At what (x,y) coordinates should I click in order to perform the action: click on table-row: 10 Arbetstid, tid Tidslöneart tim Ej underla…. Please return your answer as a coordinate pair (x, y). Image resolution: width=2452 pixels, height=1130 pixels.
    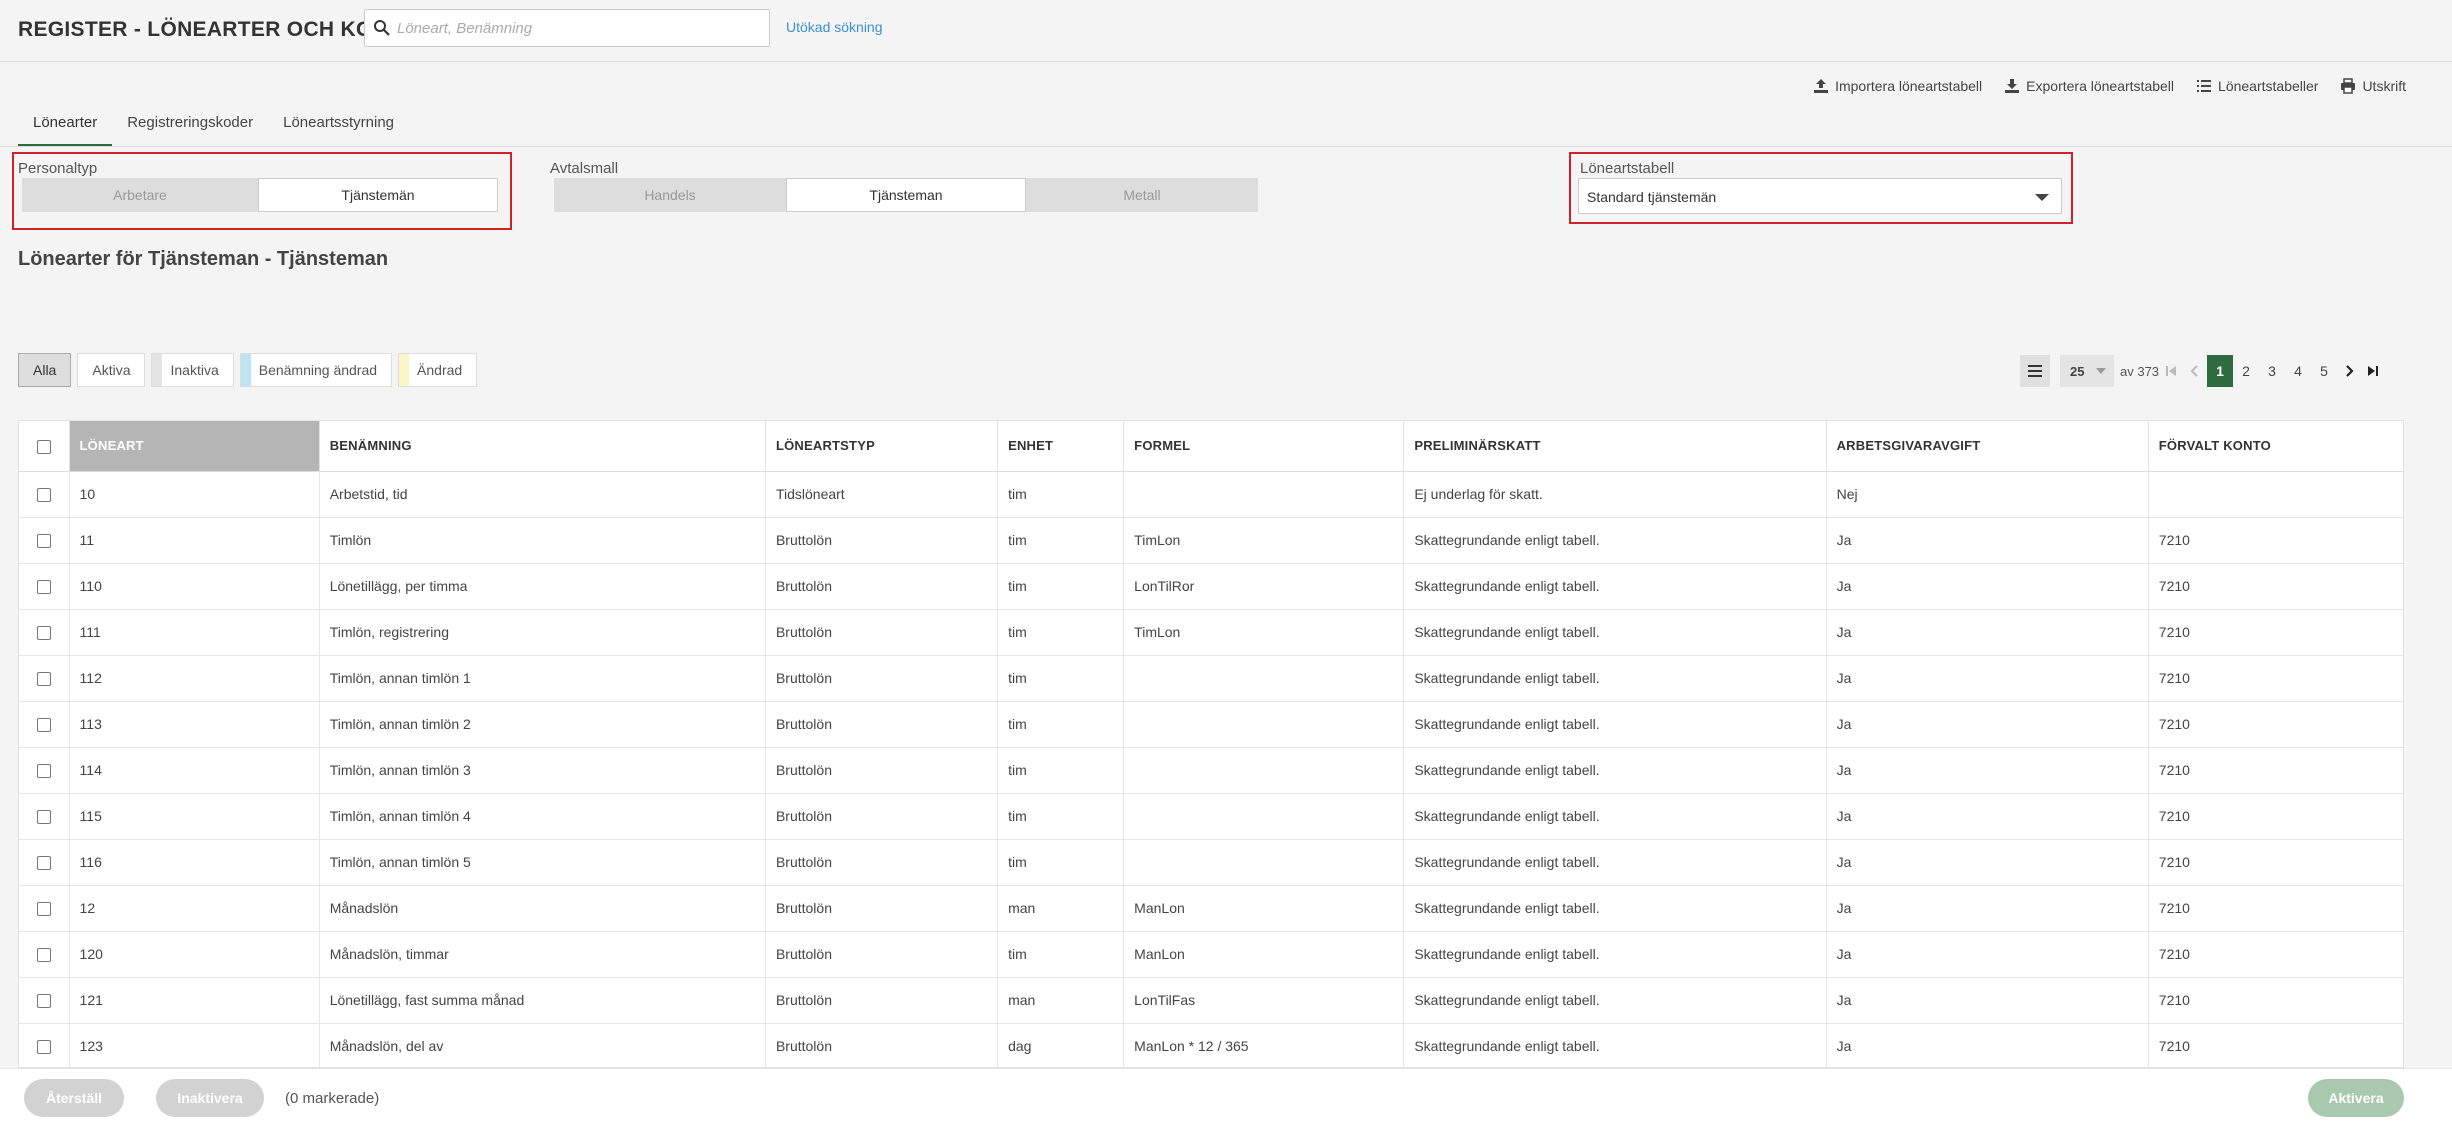
    Looking at the image, I should click on (1211, 494).